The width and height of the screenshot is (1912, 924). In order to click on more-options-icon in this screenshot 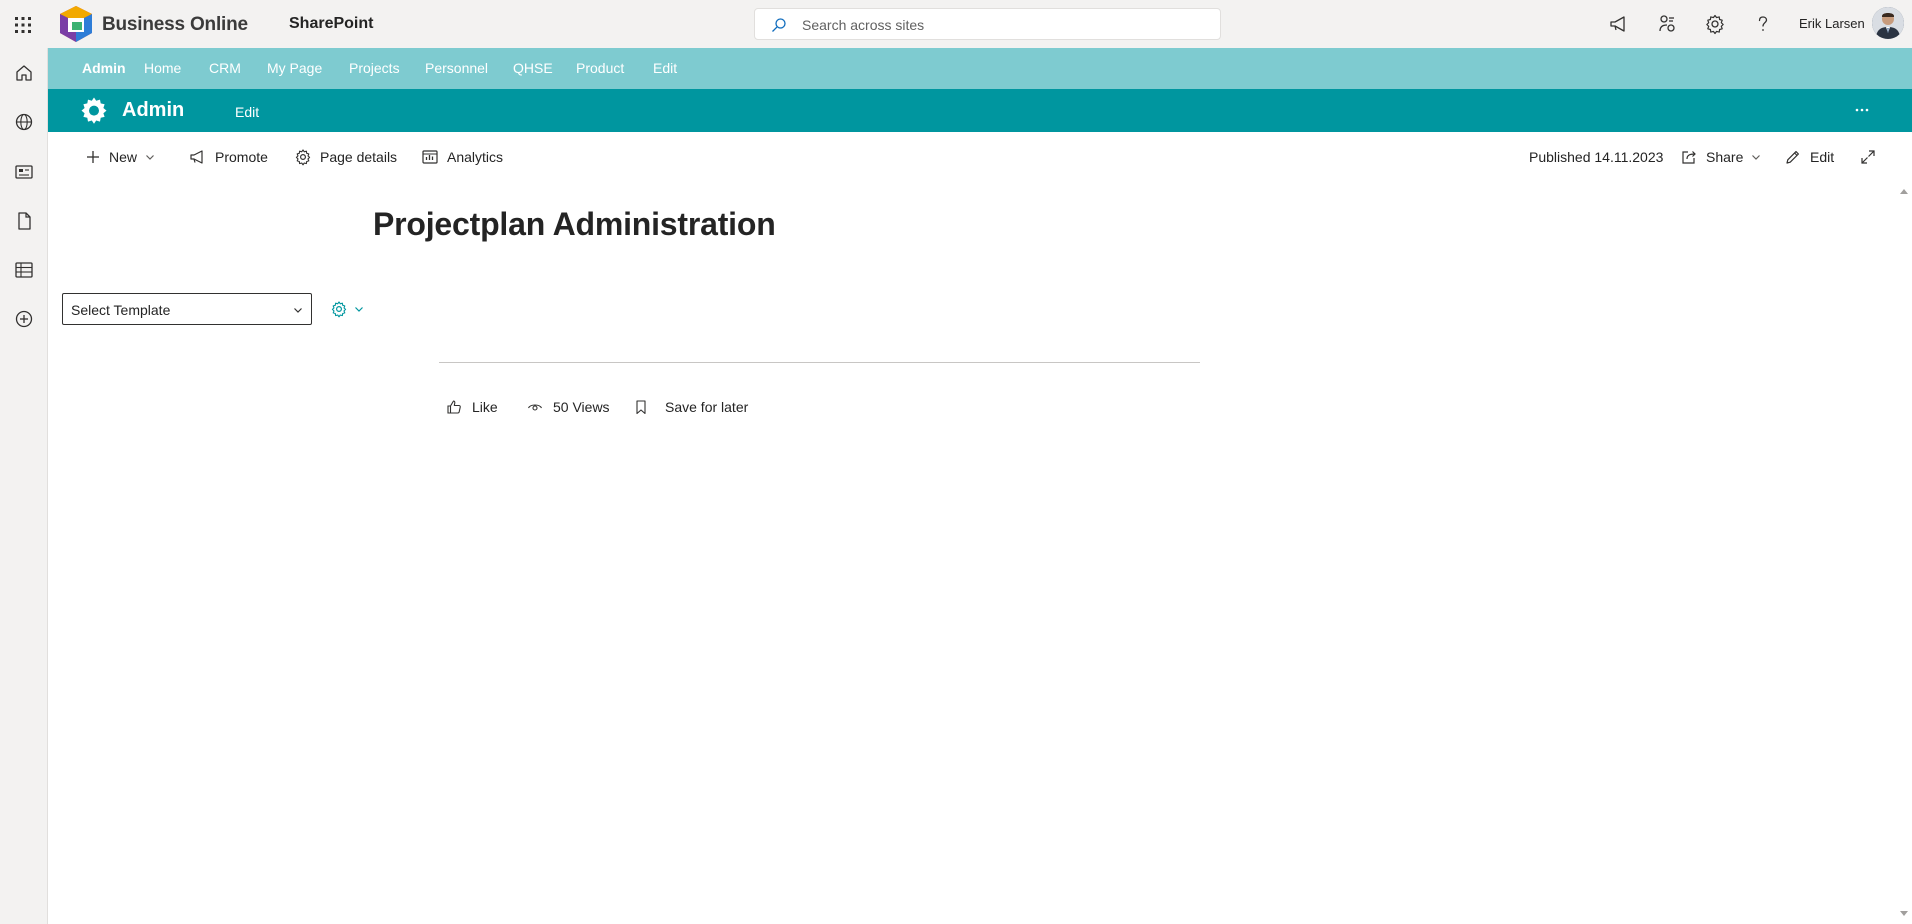, I will do `click(1862, 110)`.